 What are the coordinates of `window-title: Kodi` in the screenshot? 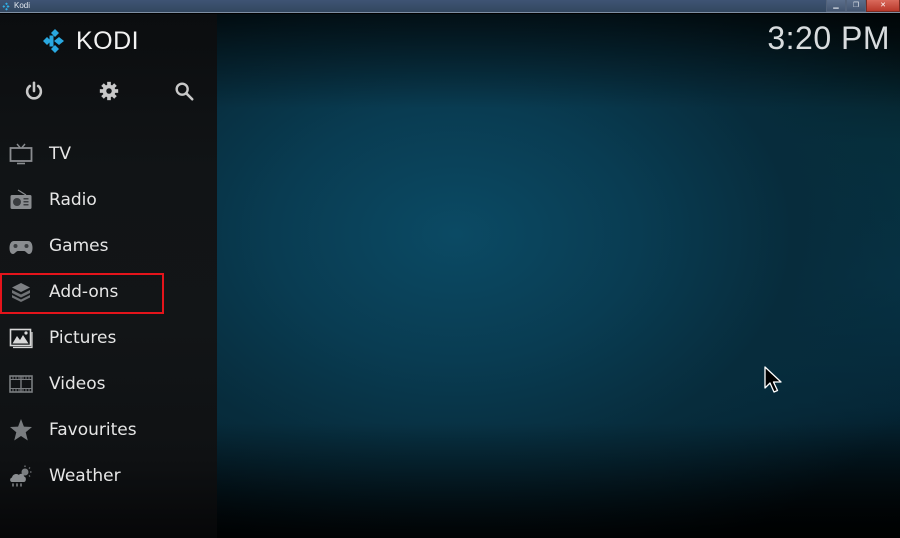 It's located at (22, 5).